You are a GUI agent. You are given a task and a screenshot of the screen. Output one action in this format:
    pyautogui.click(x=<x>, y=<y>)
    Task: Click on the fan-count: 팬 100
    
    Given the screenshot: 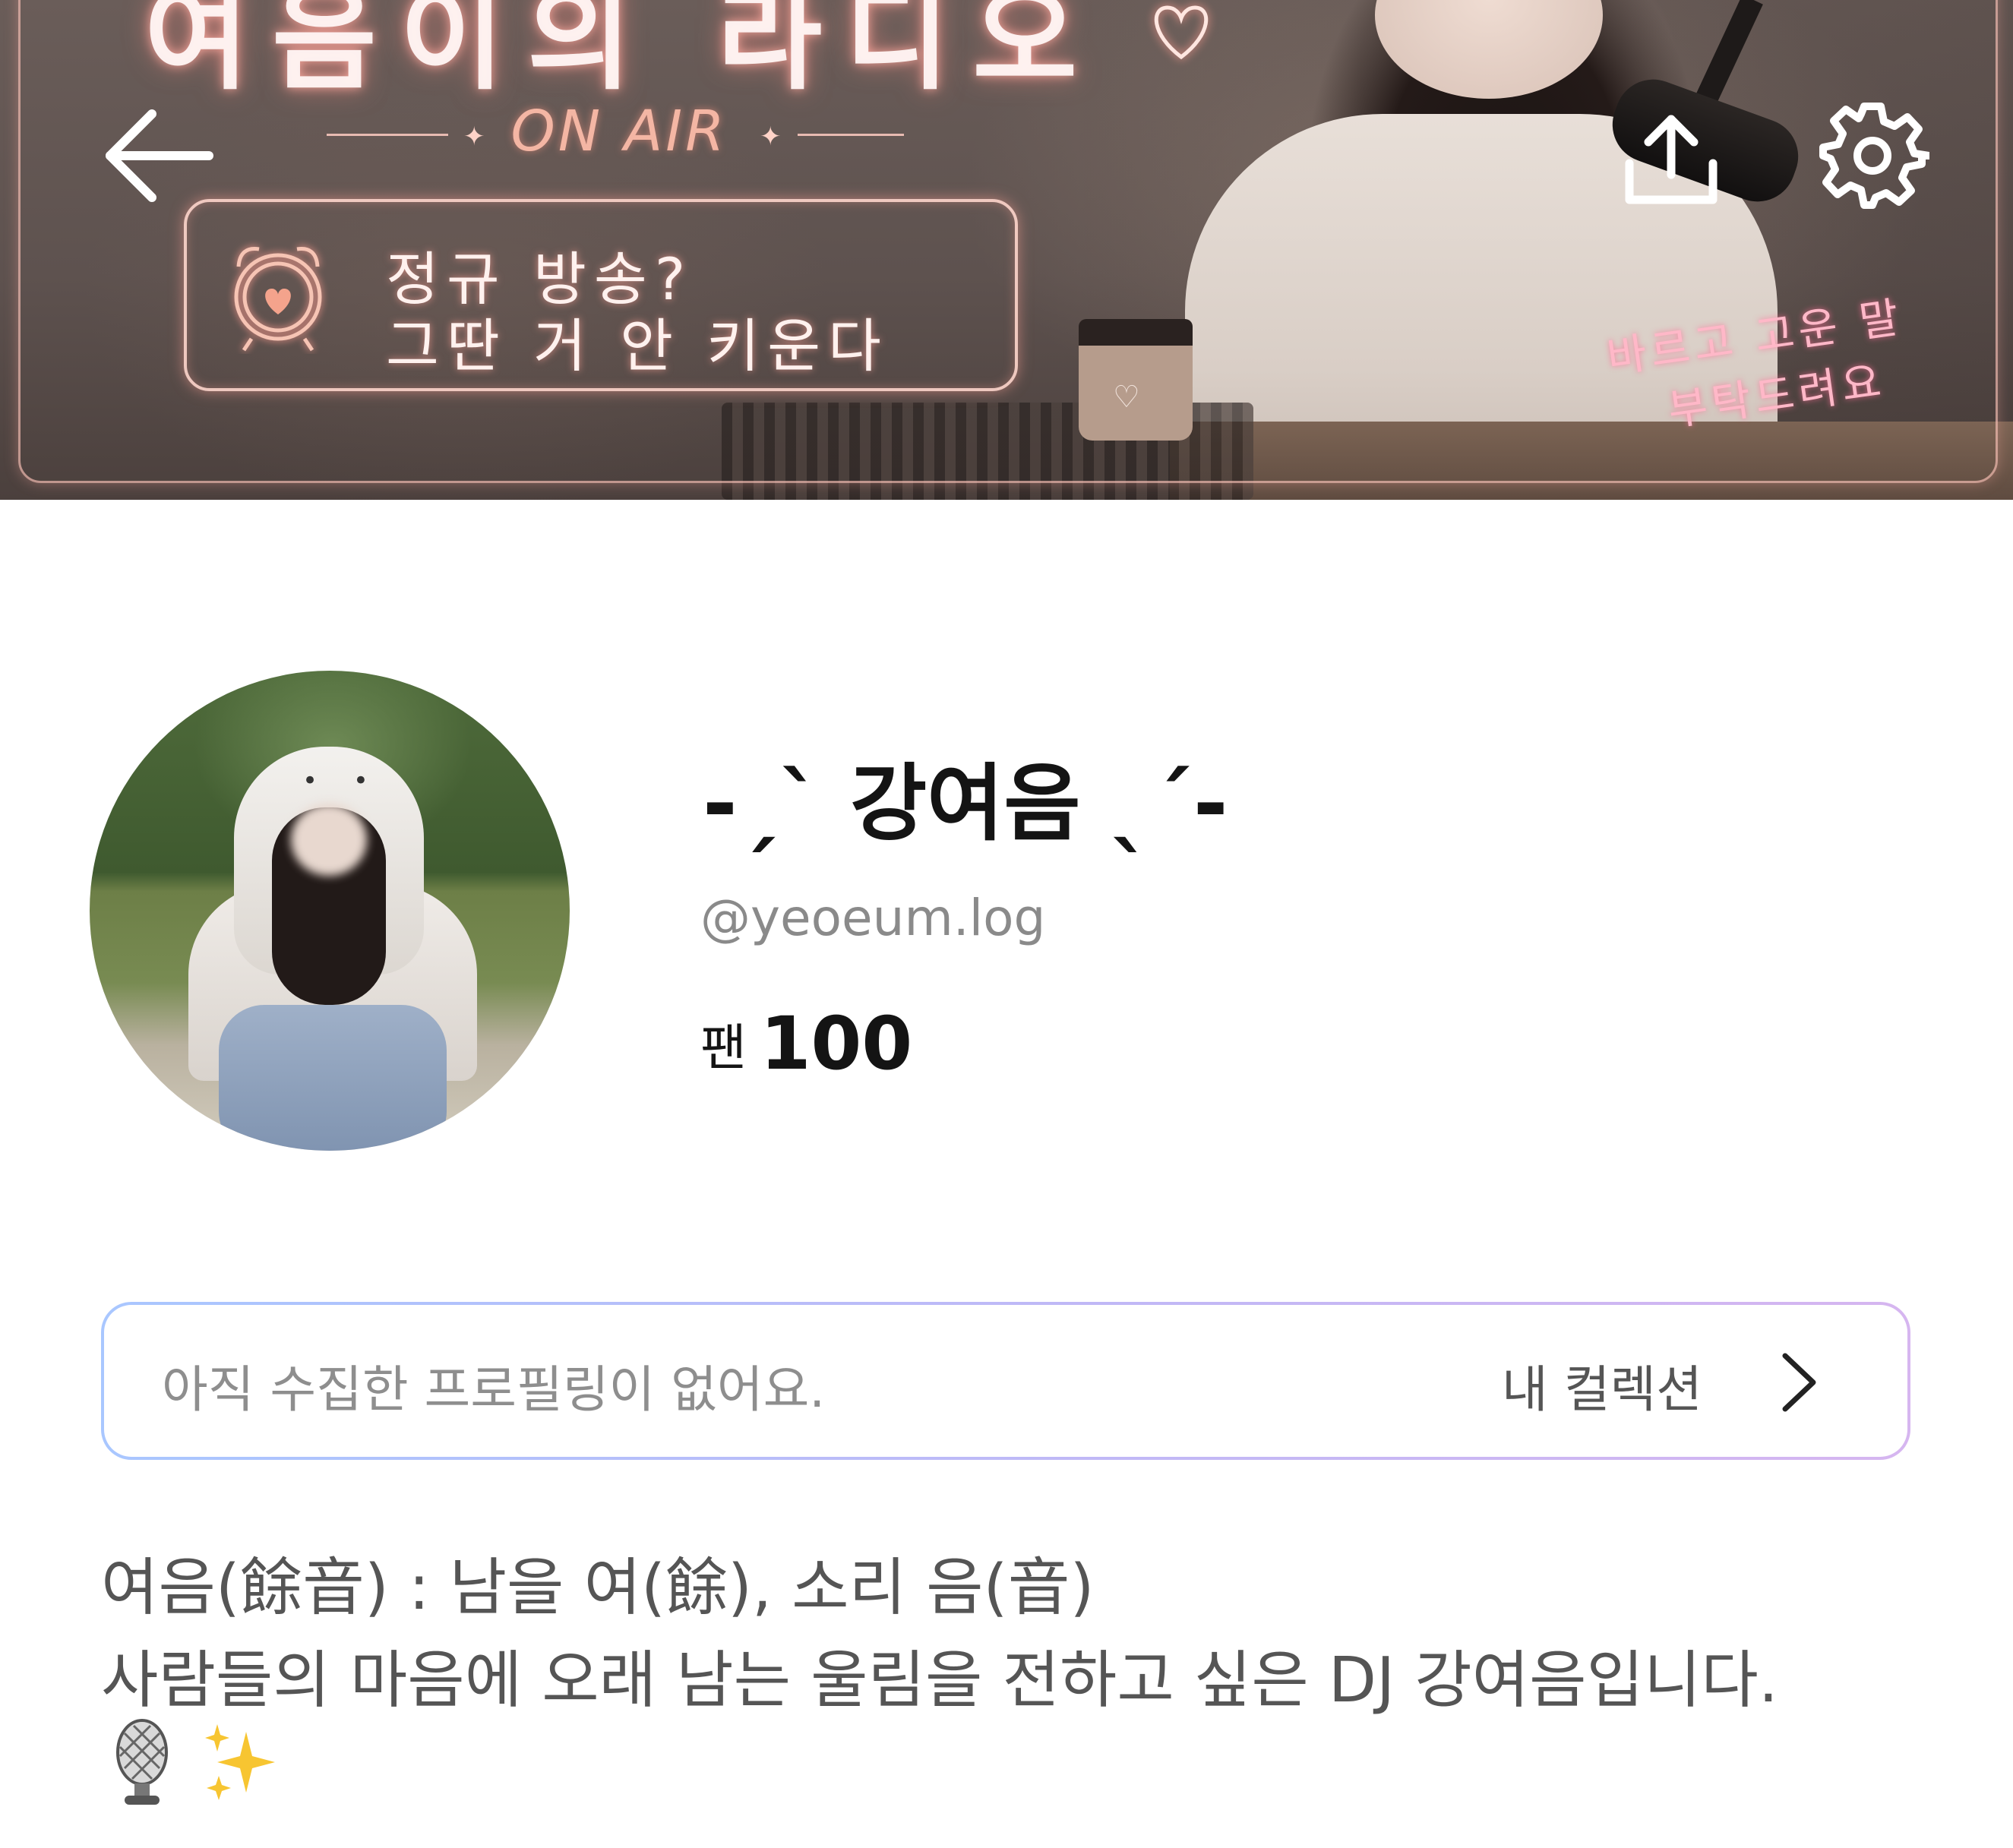 What is the action you would take?
    pyautogui.click(x=806, y=1043)
    